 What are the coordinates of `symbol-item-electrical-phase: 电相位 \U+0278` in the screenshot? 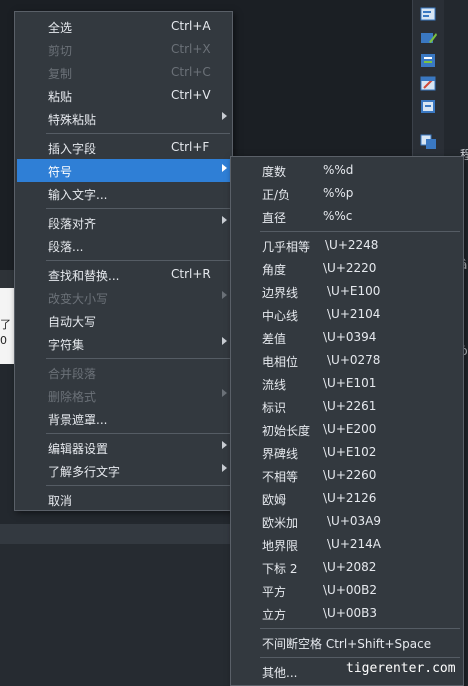 It's located at (347, 360).